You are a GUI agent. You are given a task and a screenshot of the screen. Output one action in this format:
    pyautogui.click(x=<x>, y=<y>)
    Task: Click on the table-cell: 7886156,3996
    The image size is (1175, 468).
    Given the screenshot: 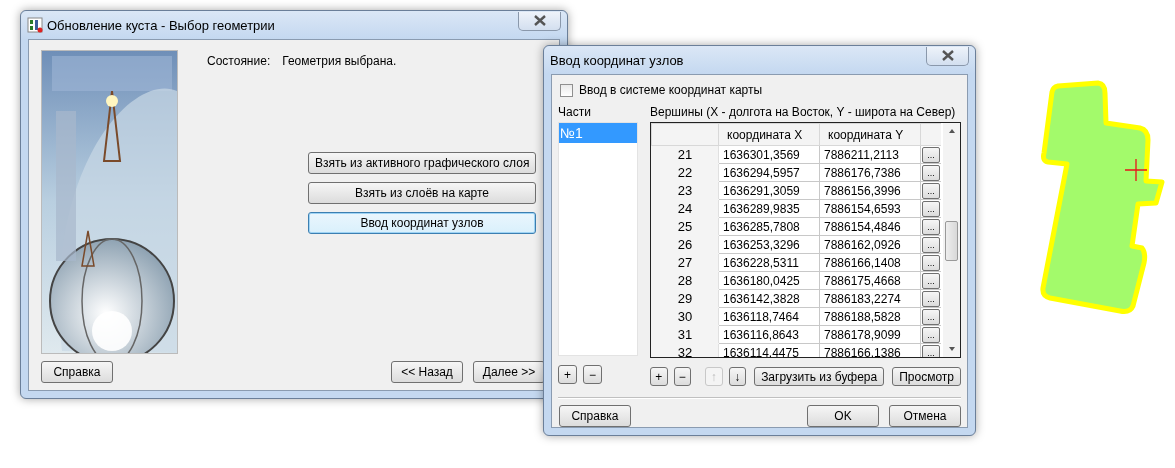 What is the action you would take?
    pyautogui.click(x=870, y=190)
    